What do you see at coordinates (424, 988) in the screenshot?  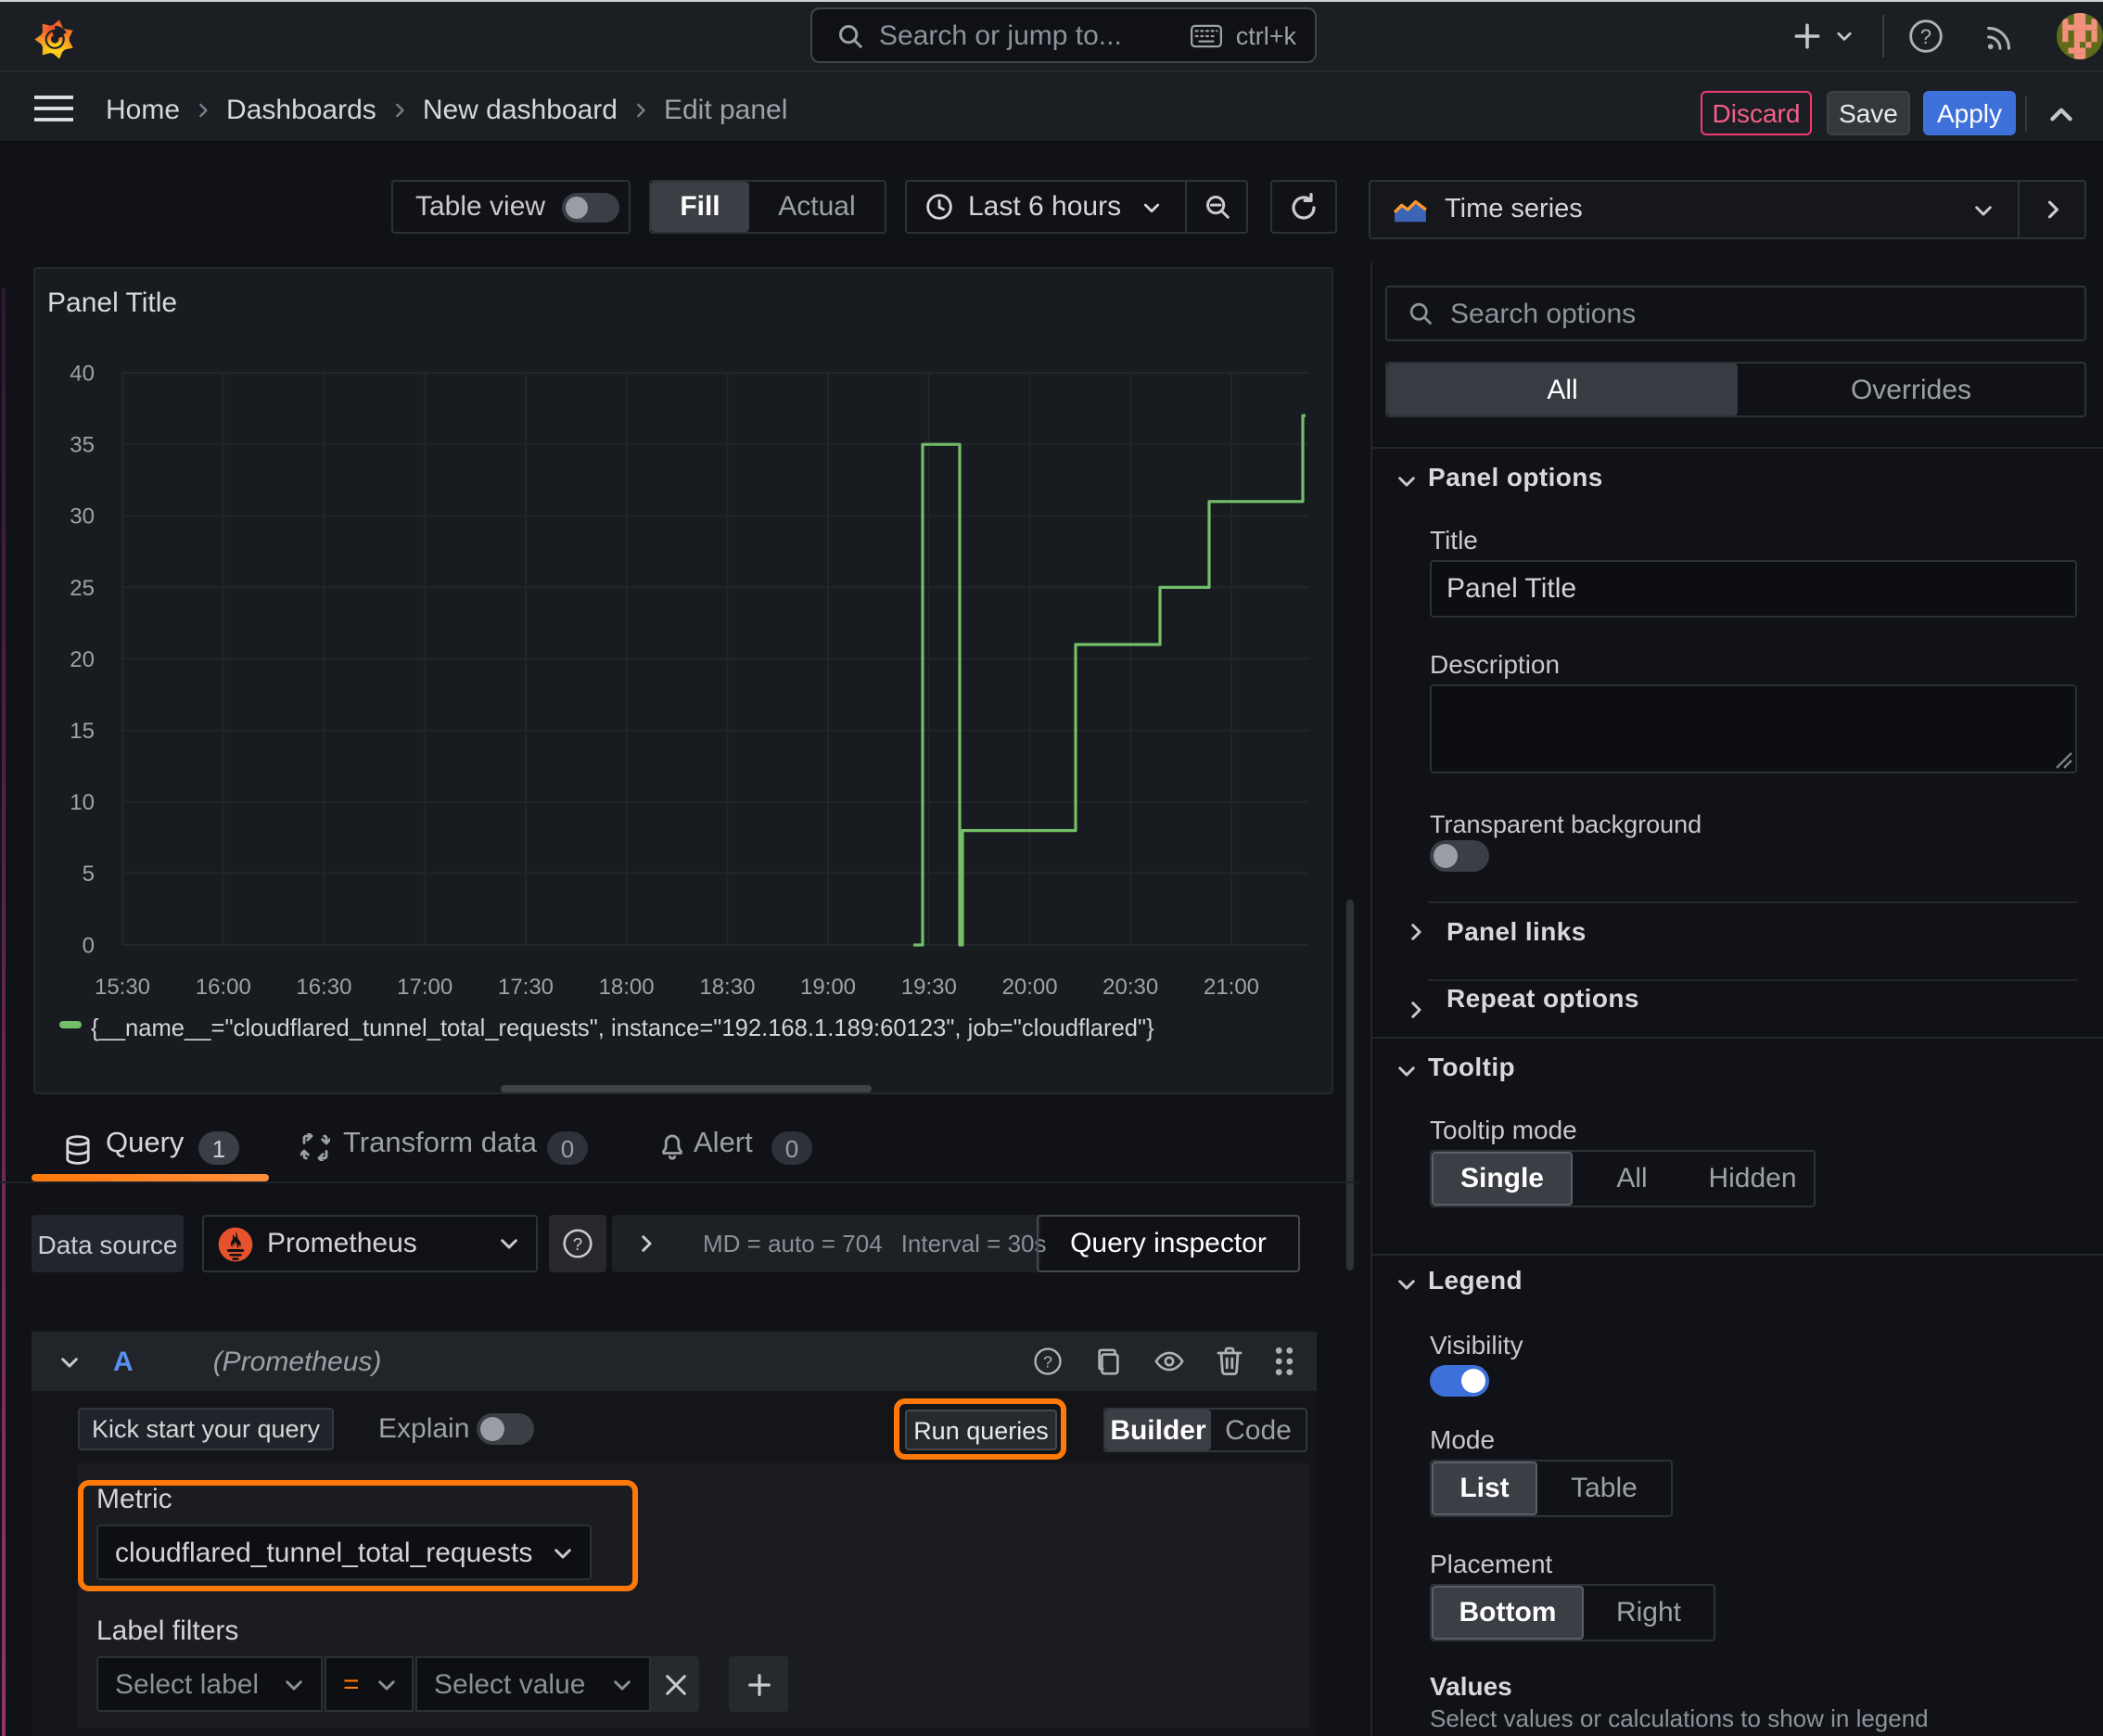 I see `svg-text: 17:00` at bounding box center [424, 988].